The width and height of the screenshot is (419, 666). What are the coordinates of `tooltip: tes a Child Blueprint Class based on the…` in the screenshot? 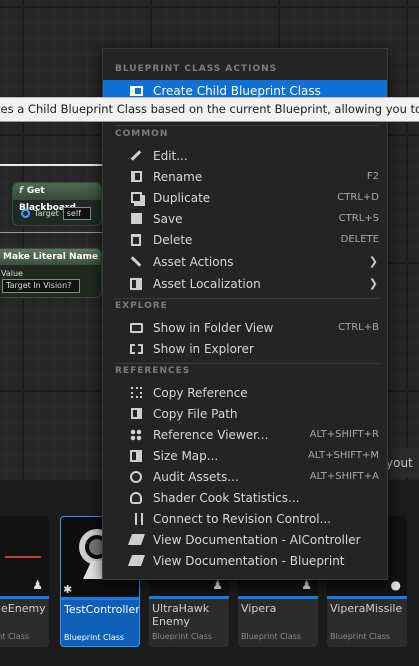 It's located at (209, 109).